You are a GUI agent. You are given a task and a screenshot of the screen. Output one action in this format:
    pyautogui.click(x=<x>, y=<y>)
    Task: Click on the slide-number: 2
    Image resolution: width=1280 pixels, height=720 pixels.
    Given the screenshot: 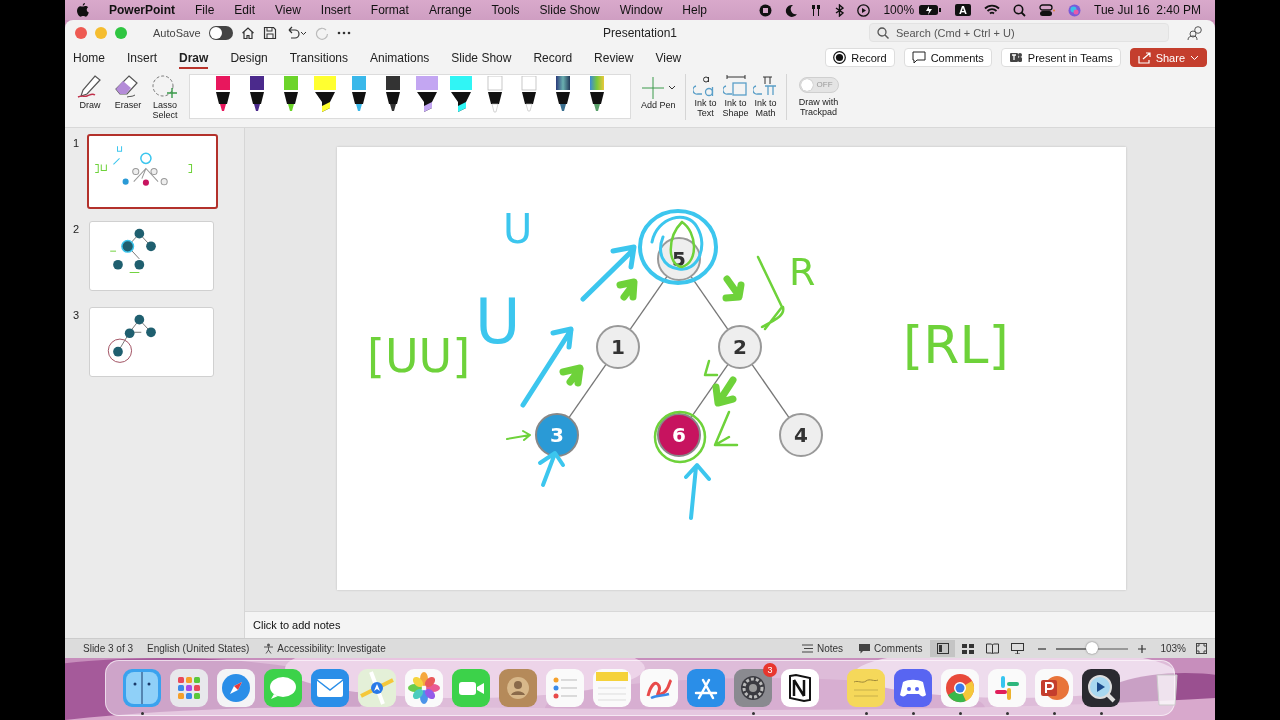 What is the action you would take?
    pyautogui.click(x=76, y=228)
    